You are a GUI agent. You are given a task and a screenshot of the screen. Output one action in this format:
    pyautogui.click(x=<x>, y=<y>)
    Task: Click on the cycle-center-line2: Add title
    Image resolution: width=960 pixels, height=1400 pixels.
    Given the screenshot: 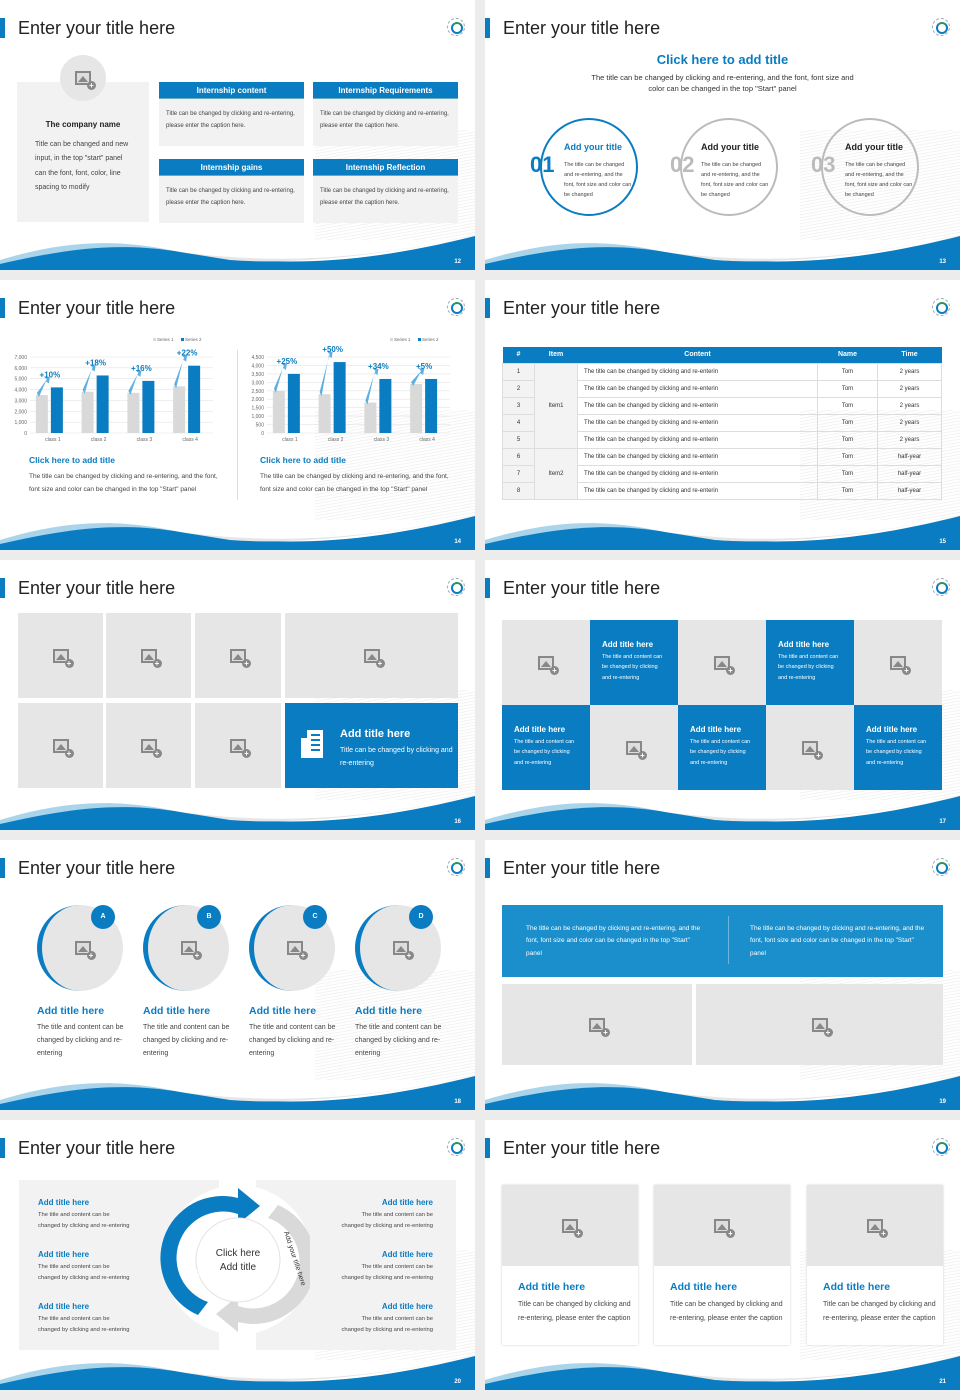 What is the action you would take?
    pyautogui.click(x=238, y=1267)
    